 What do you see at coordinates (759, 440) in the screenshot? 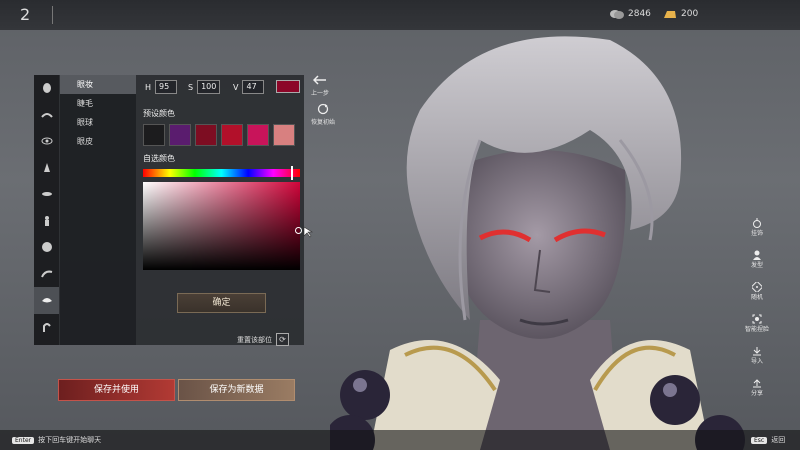
I see `esc-key: Esc` at bounding box center [759, 440].